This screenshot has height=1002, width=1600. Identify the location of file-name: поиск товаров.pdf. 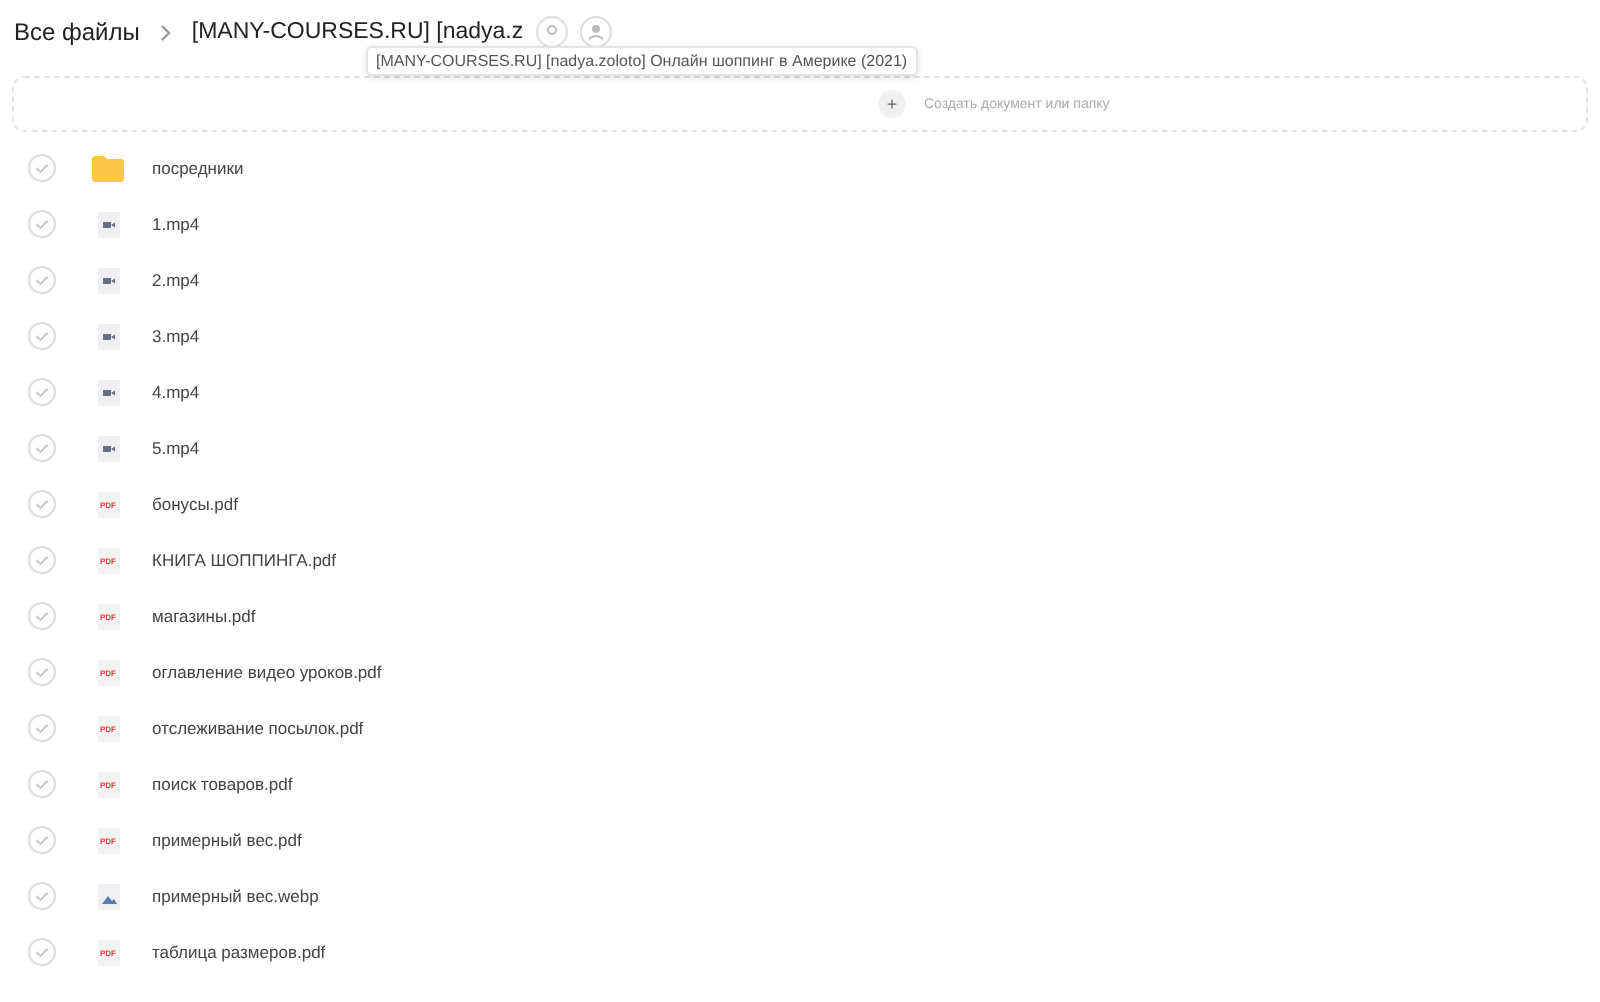
(222, 784).